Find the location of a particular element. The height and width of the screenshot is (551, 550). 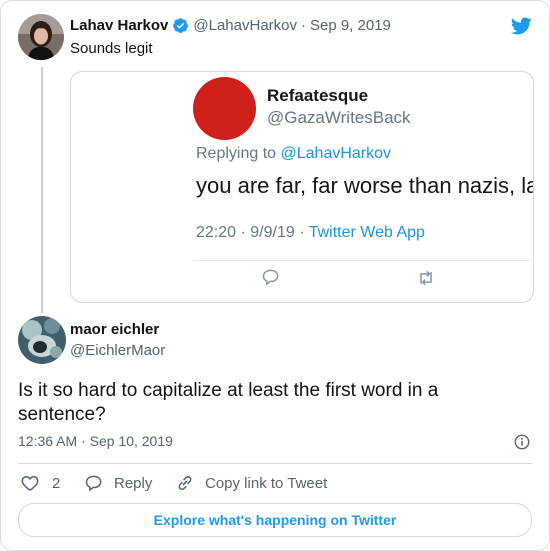

refaatesque-avatar is located at coordinates (224, 108).